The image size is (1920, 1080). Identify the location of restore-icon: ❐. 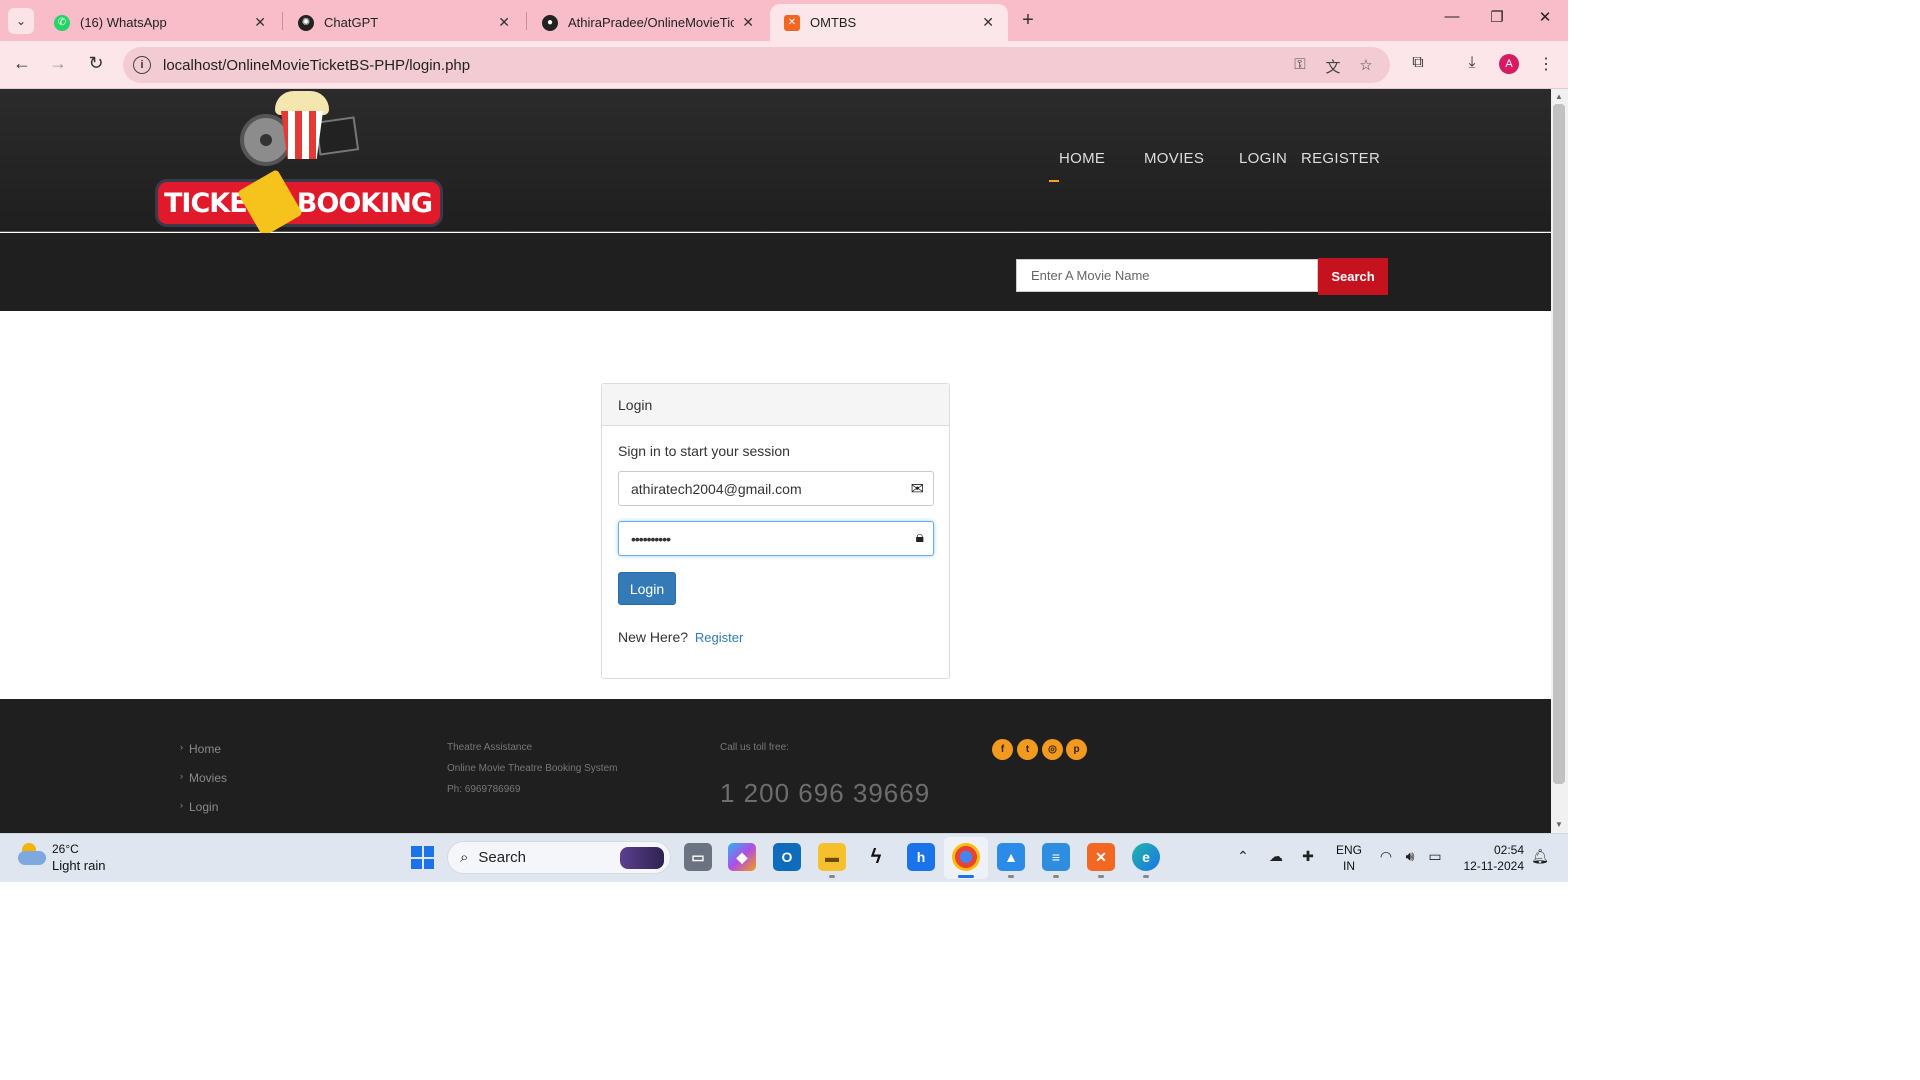
(1497, 17).